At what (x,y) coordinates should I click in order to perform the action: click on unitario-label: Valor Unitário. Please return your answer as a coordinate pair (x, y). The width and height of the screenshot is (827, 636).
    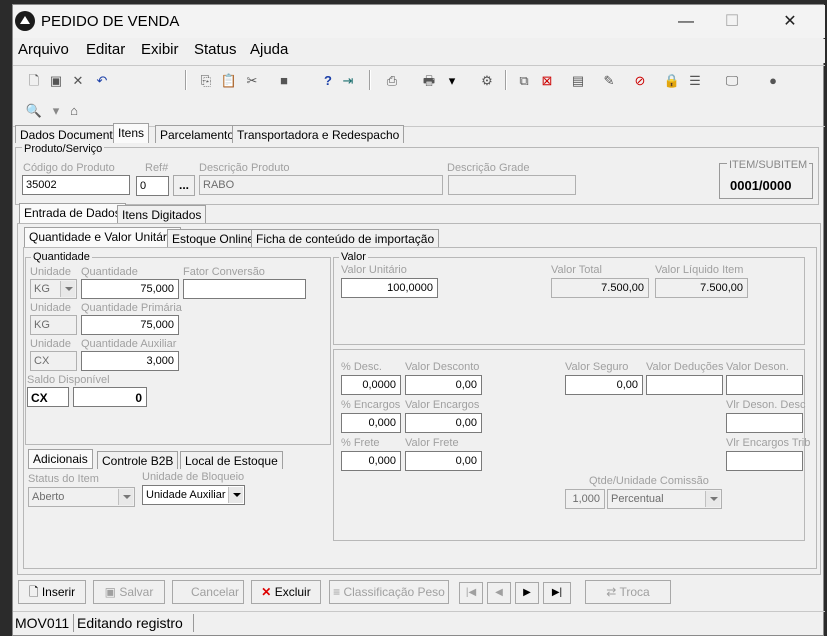
    Looking at the image, I should click on (374, 270).